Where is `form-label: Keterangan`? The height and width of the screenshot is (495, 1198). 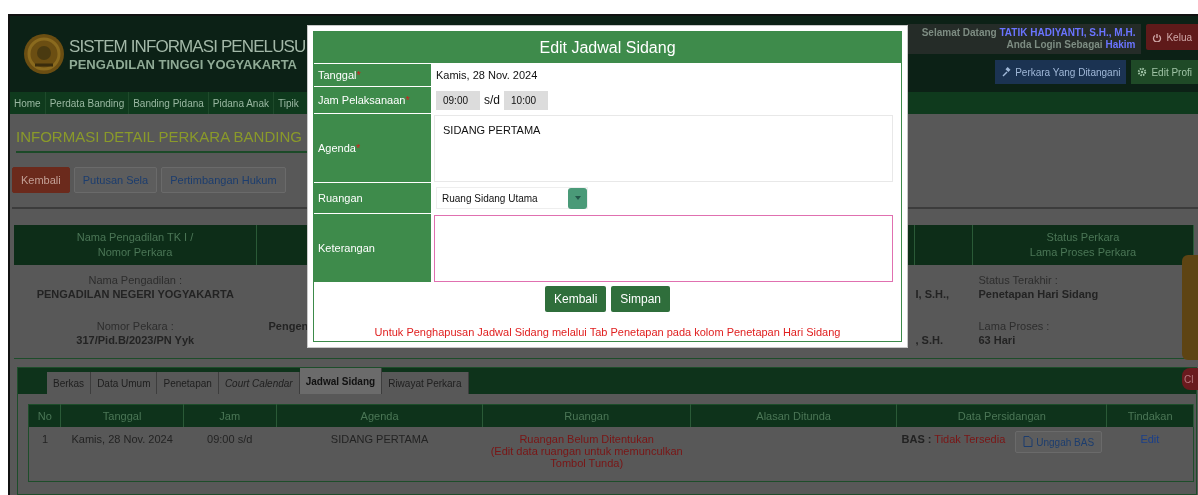
form-label: Keterangan is located at coordinates (346, 248).